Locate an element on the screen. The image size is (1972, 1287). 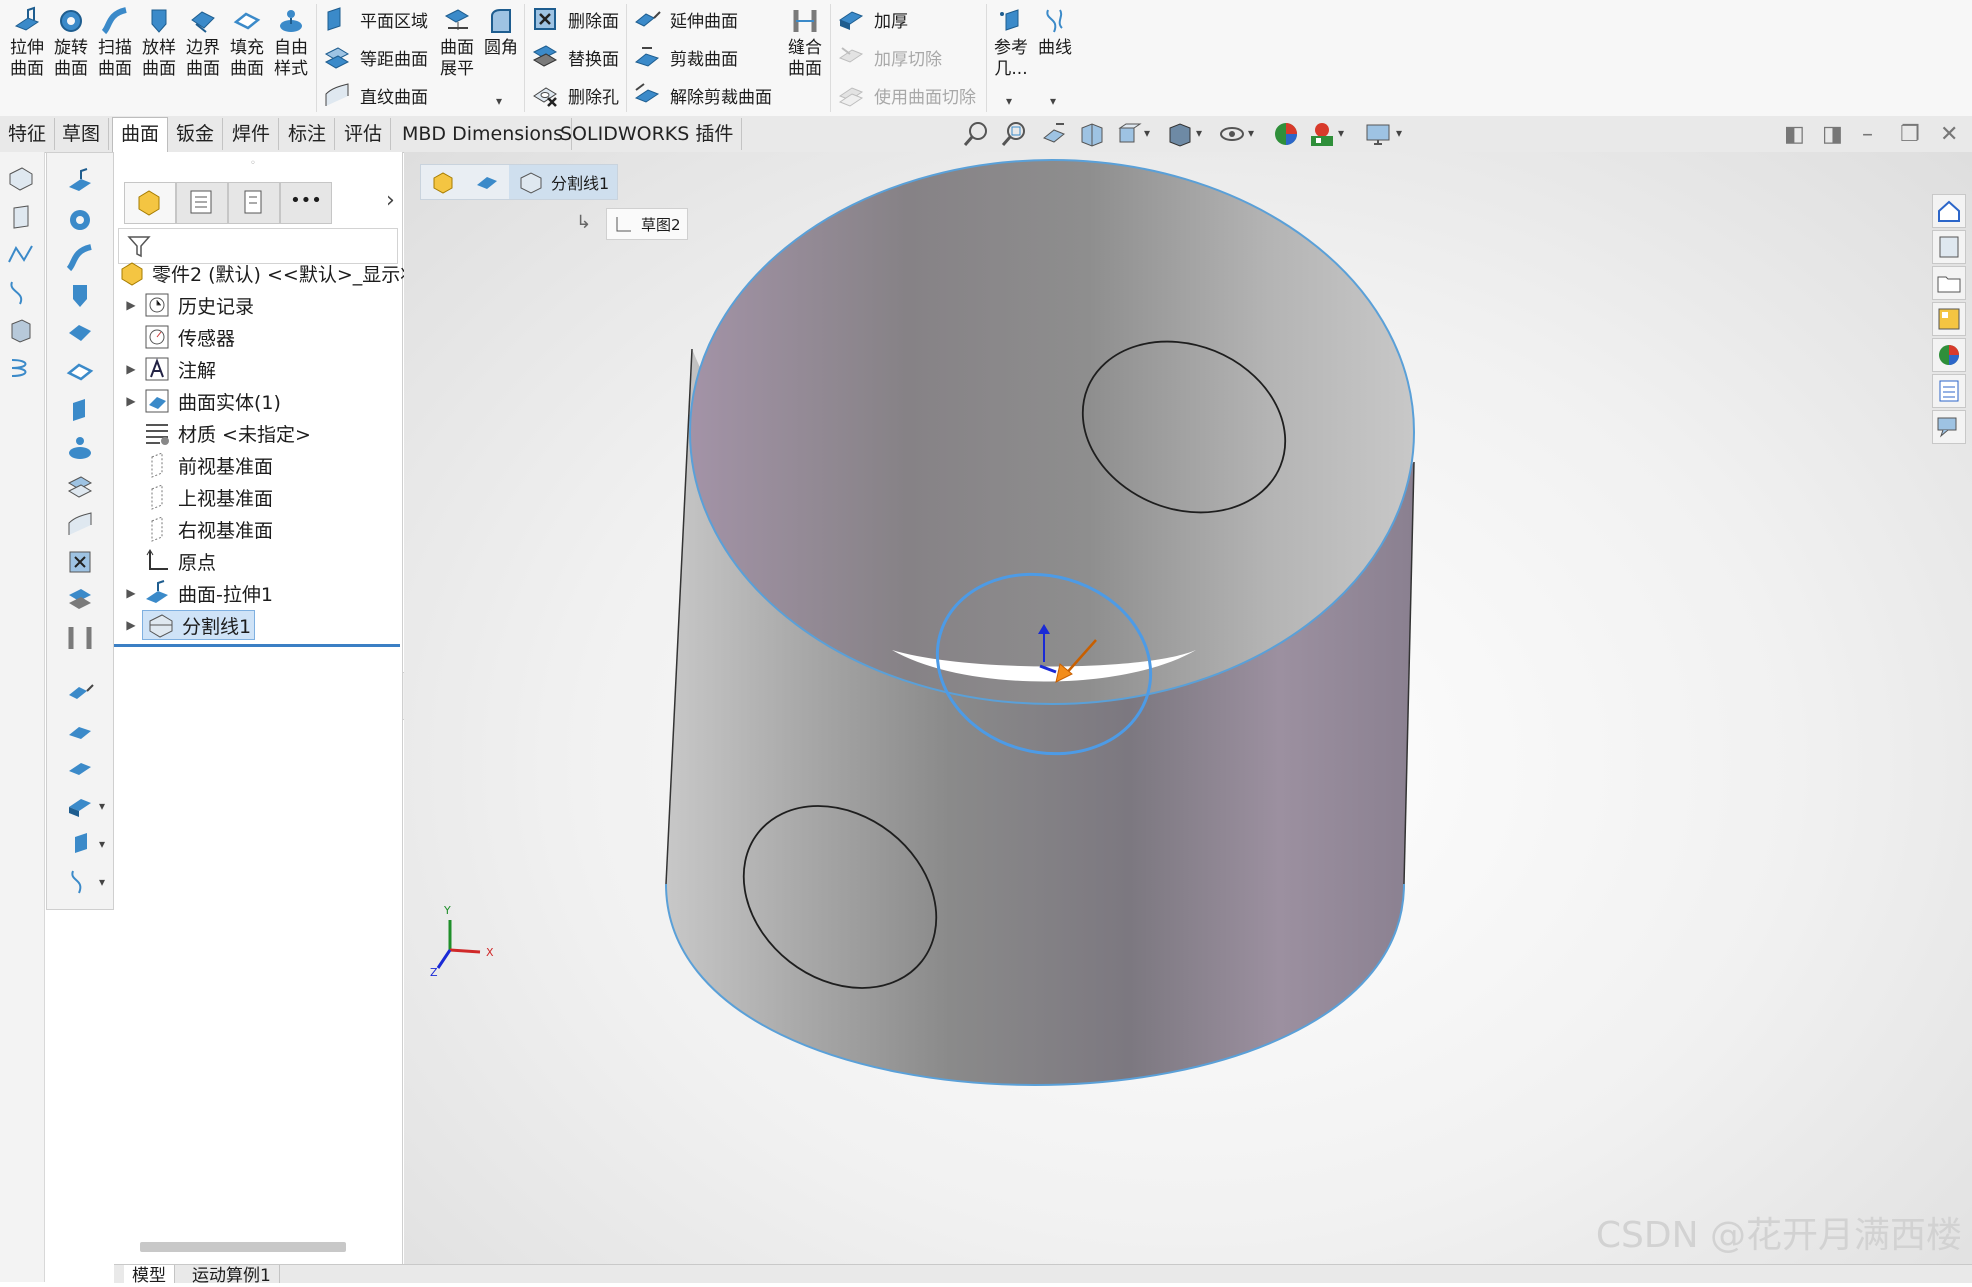
planar-surface-icon is located at coordinates (80, 410).